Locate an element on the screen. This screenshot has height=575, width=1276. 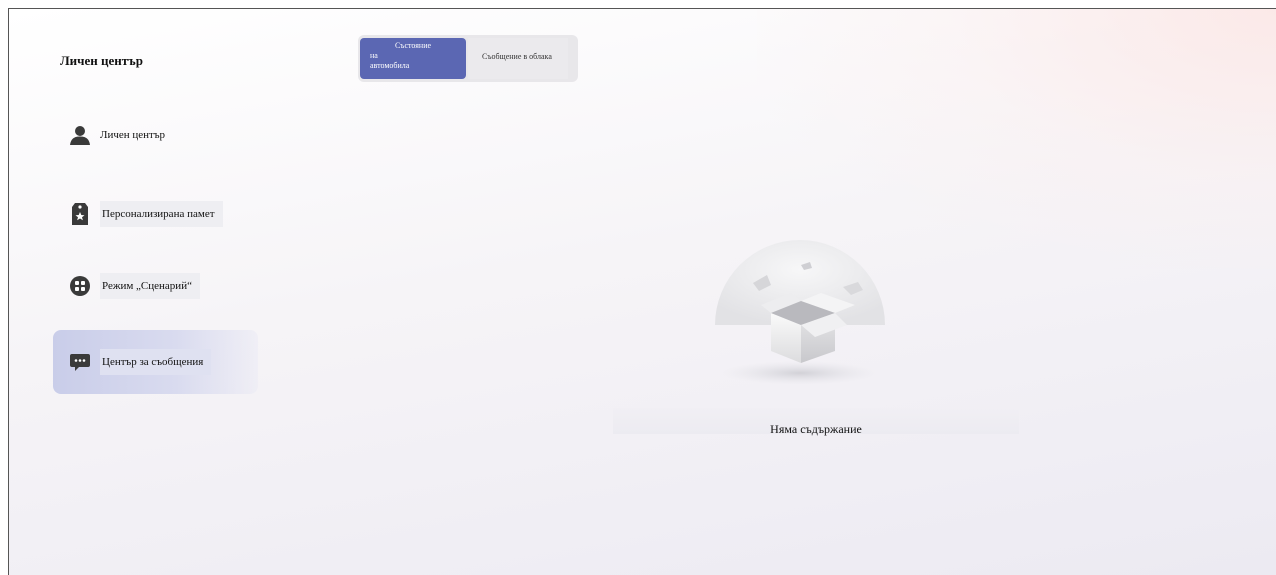
tab-vehicle-status: Състояние на автомобила is located at coordinates (413, 58).